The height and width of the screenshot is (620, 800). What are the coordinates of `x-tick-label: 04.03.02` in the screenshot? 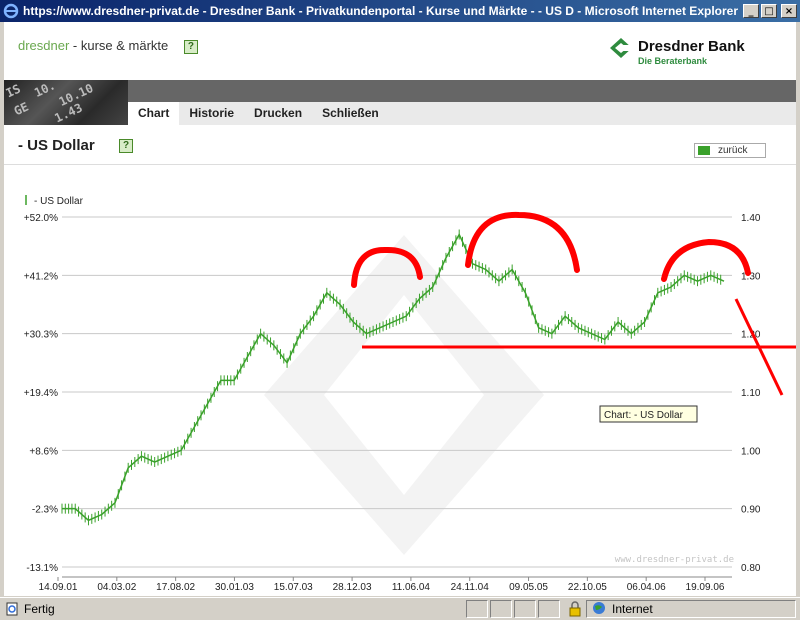 It's located at (116, 587).